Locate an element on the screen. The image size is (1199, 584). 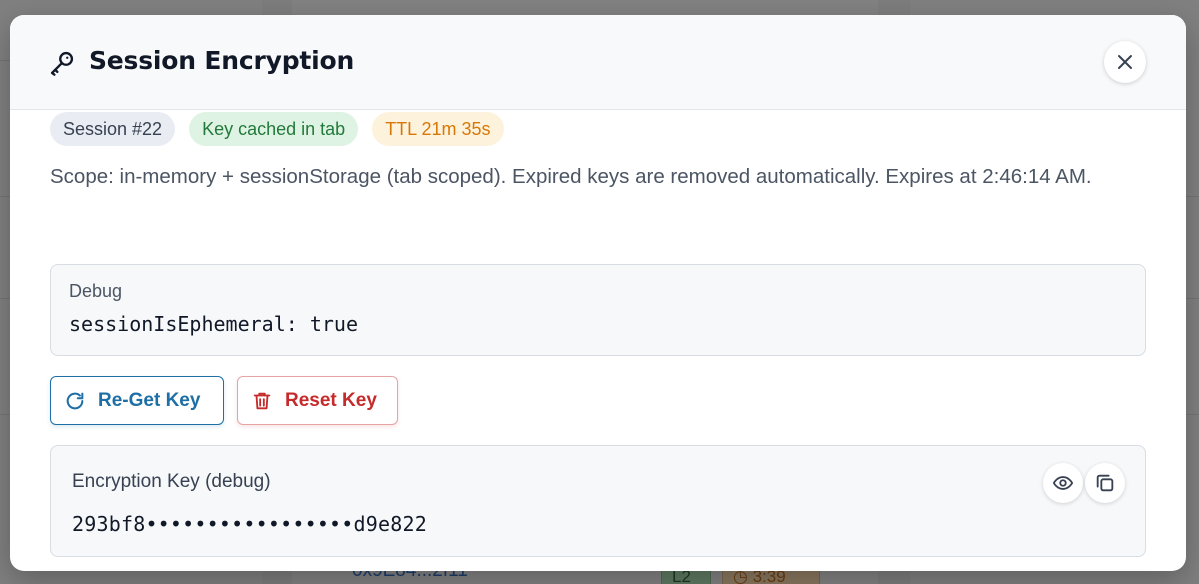
key-icon is located at coordinates (62, 63).